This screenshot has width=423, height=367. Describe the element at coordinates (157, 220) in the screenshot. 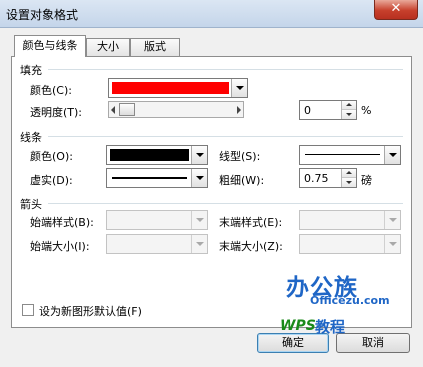

I see `begin-style-dropdown` at that location.